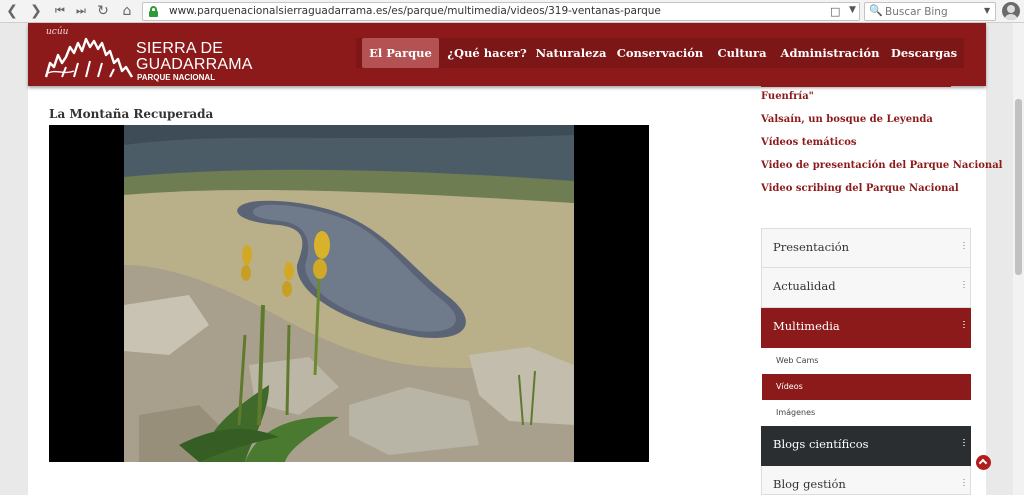 The image size is (1024, 495). I want to click on sidebar-menu-label: Presentación, so click(811, 247).